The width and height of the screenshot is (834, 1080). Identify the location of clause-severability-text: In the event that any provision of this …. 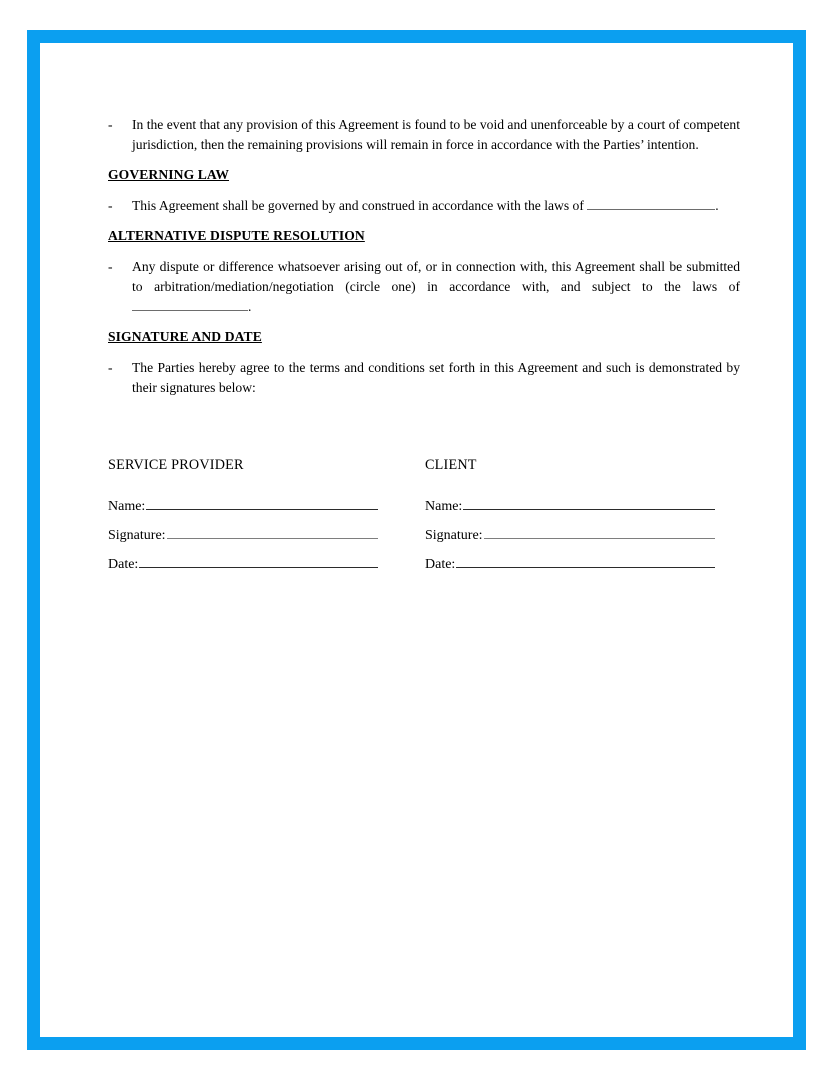
(436, 134).